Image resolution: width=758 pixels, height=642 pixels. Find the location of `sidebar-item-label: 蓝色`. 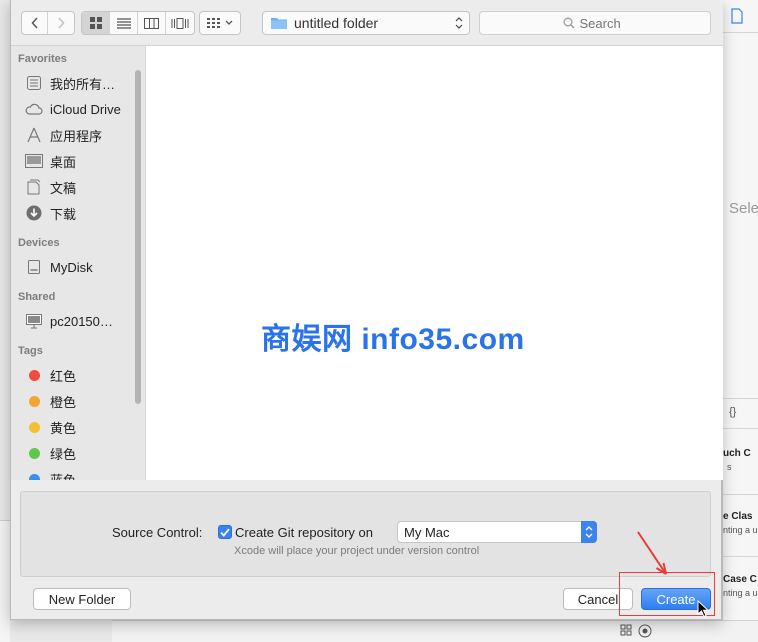

sidebar-item-label: 蓝色 is located at coordinates (63, 476).